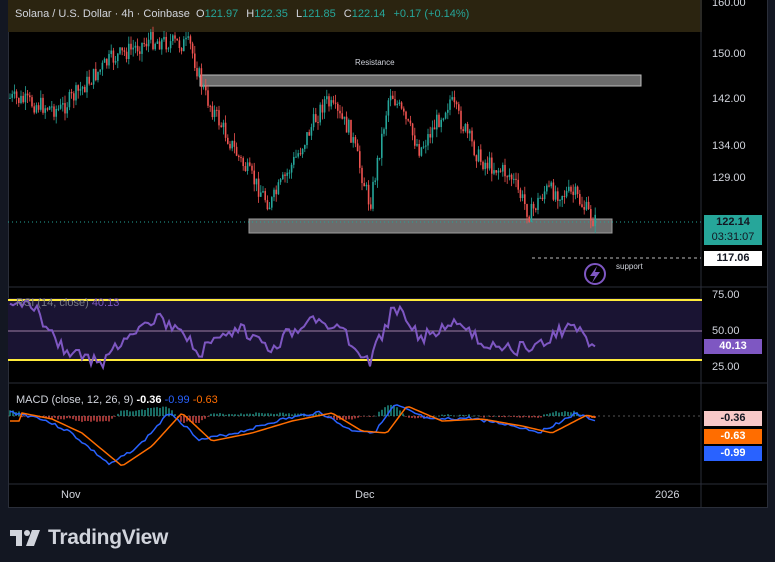 Image resolution: width=775 pixels, height=562 pixels. Describe the element at coordinates (726, 295) in the screenshot. I see `rsi-tick: 75.00` at that location.